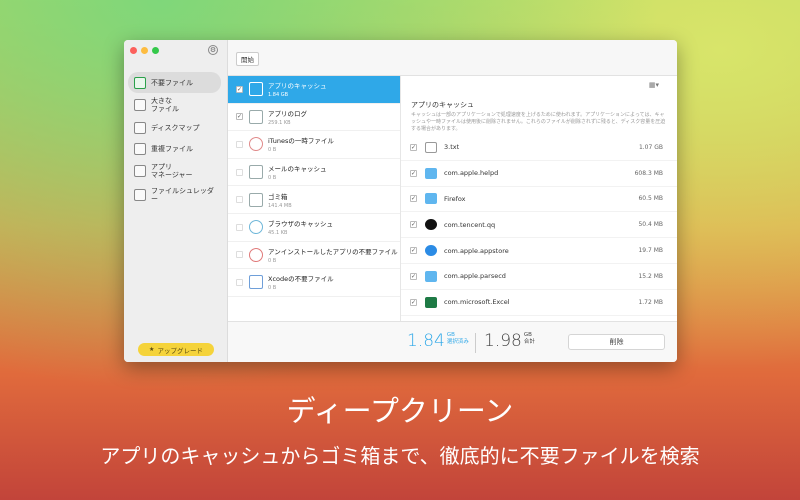  I want to click on total-unit: GB, so click(527, 335).